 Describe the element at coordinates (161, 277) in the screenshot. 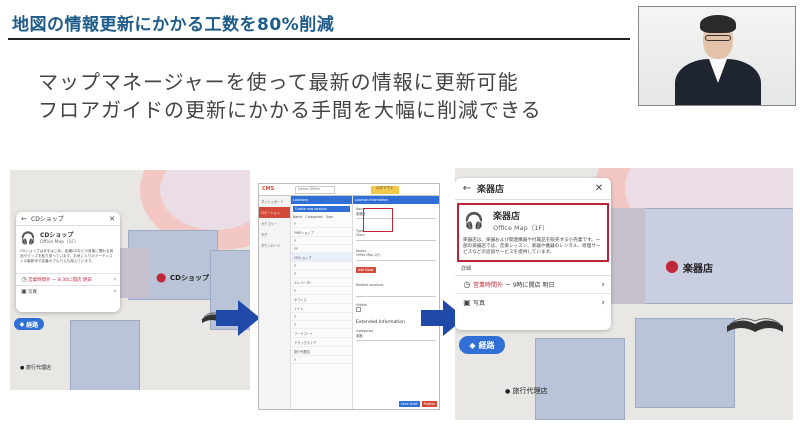

I see `before-map-pin-icon: ●` at that location.